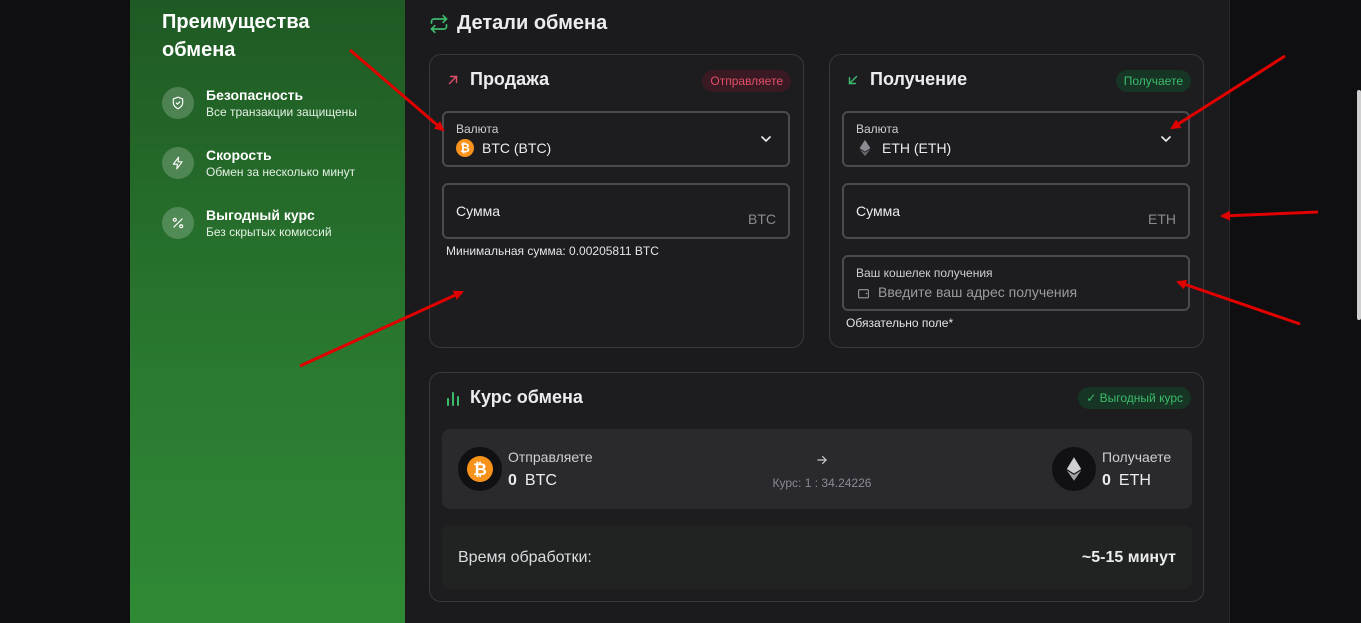  What do you see at coordinates (269, 232) in the screenshot?
I see `benefit-subtitle: Без скрытых комиссий` at bounding box center [269, 232].